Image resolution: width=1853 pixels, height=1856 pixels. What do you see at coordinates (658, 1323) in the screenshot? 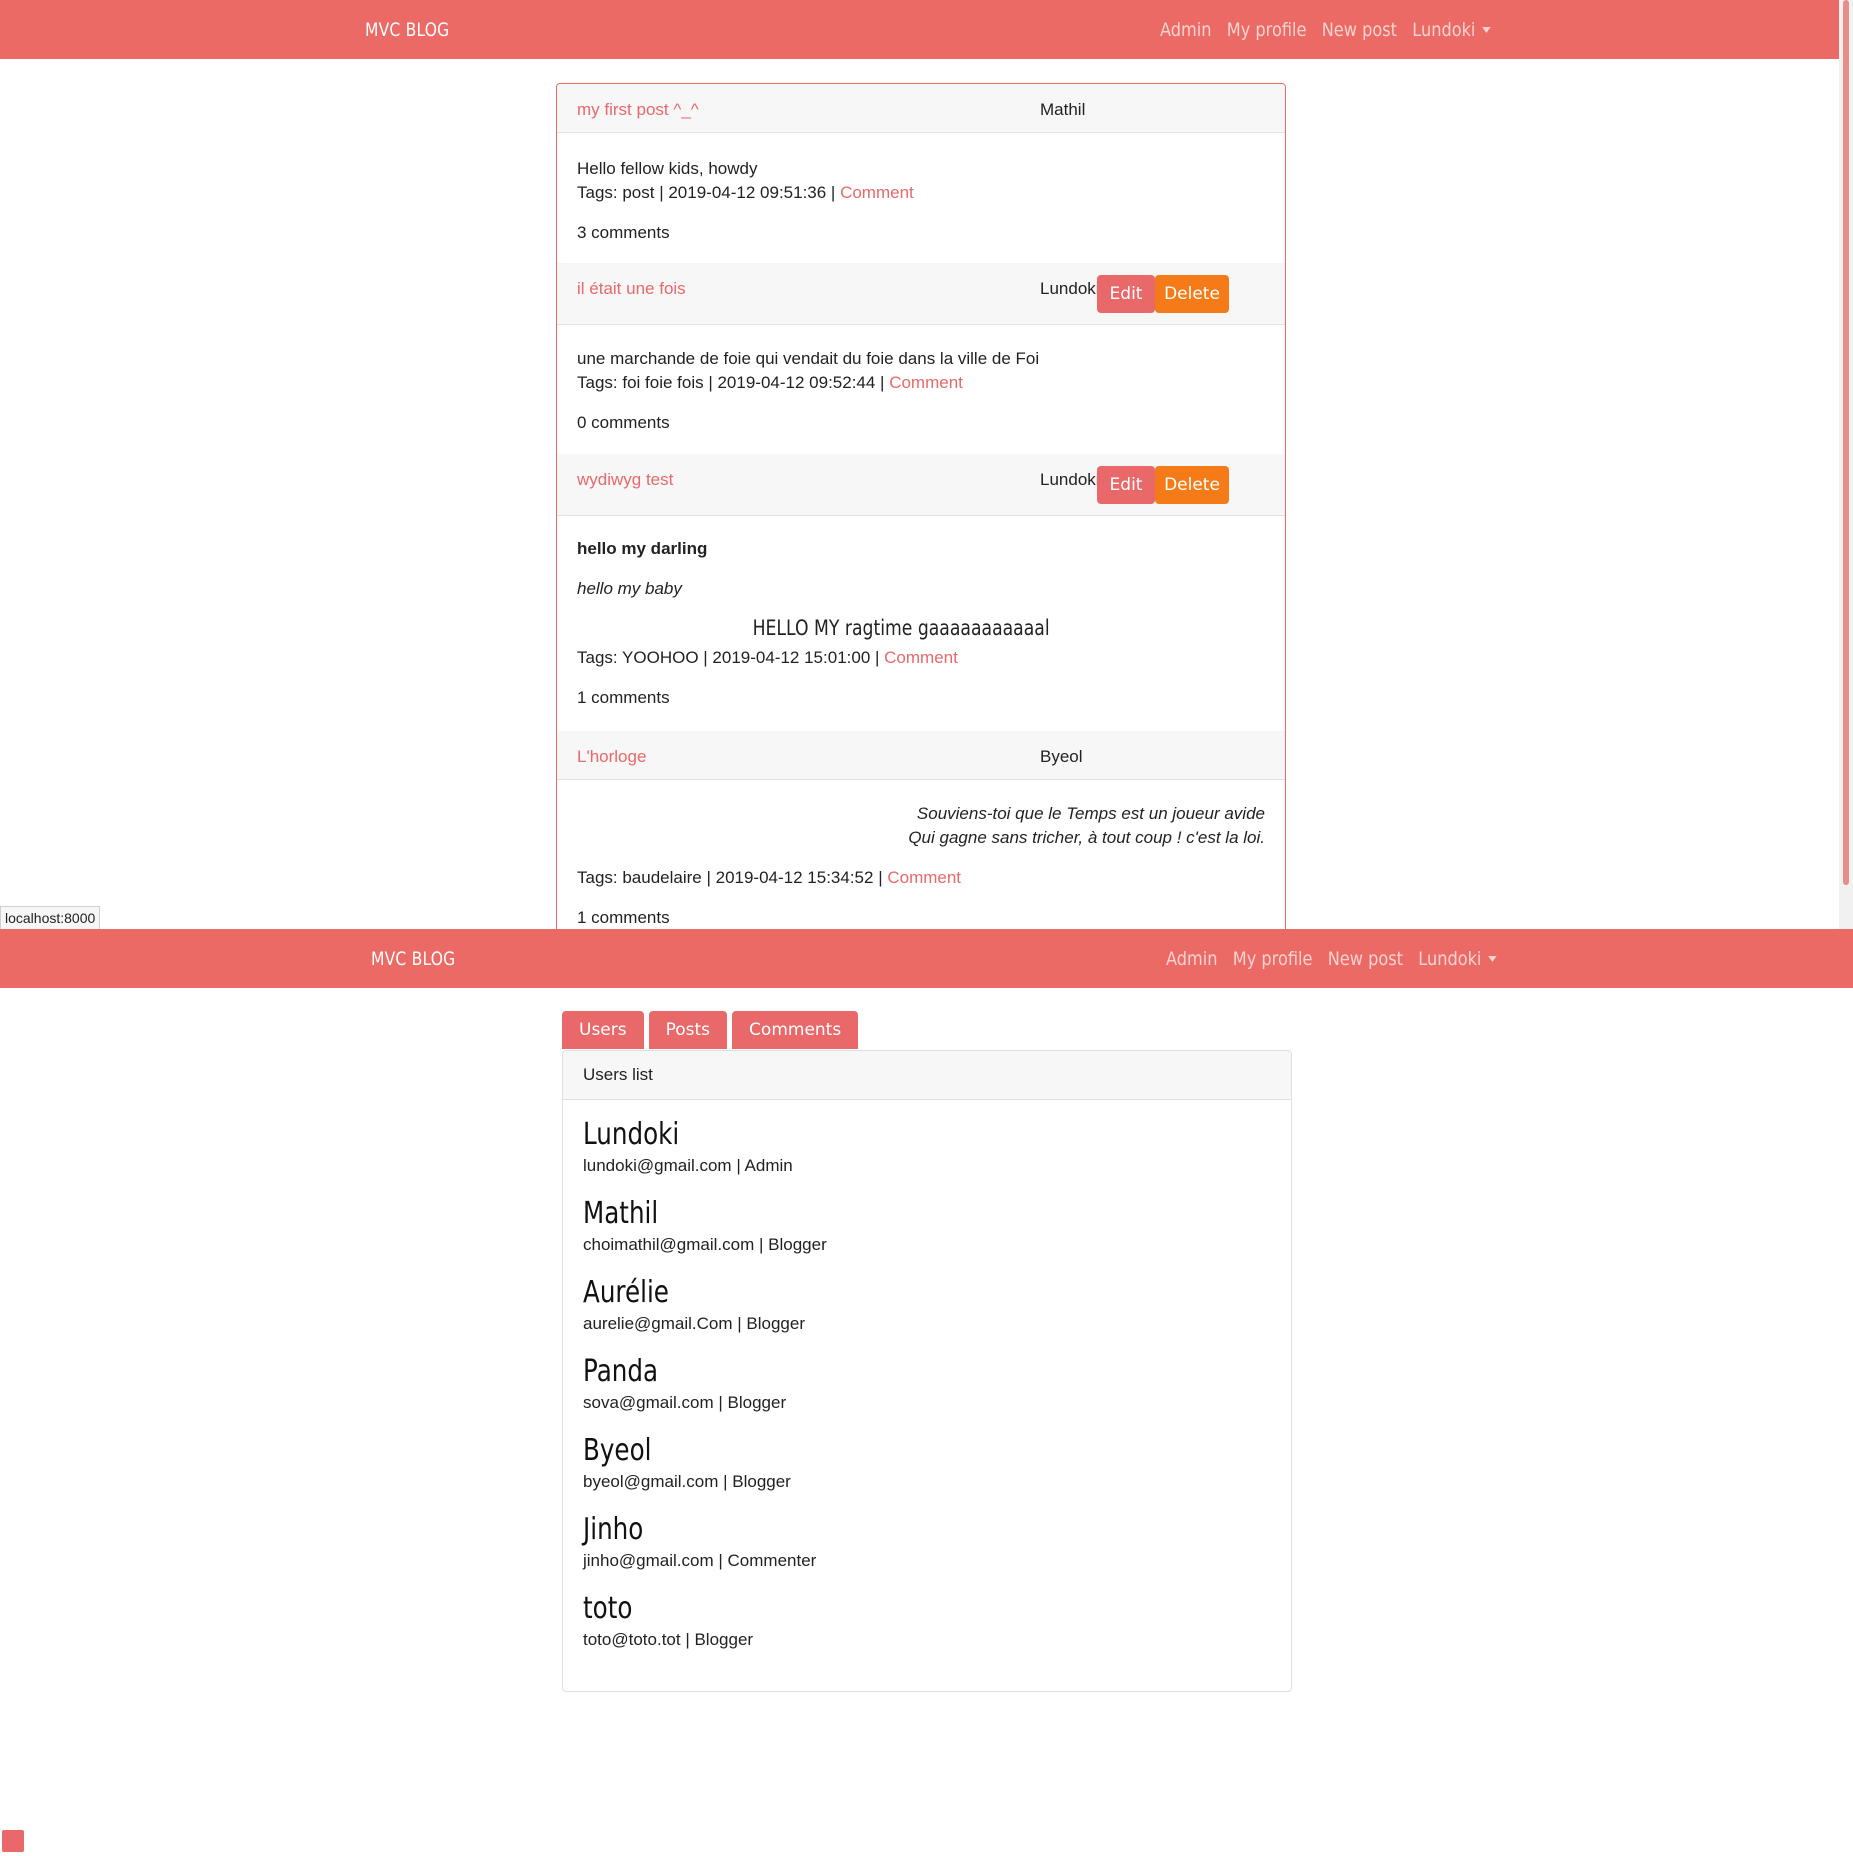
I see `user-email: aurelie@gmail.Com` at bounding box center [658, 1323].